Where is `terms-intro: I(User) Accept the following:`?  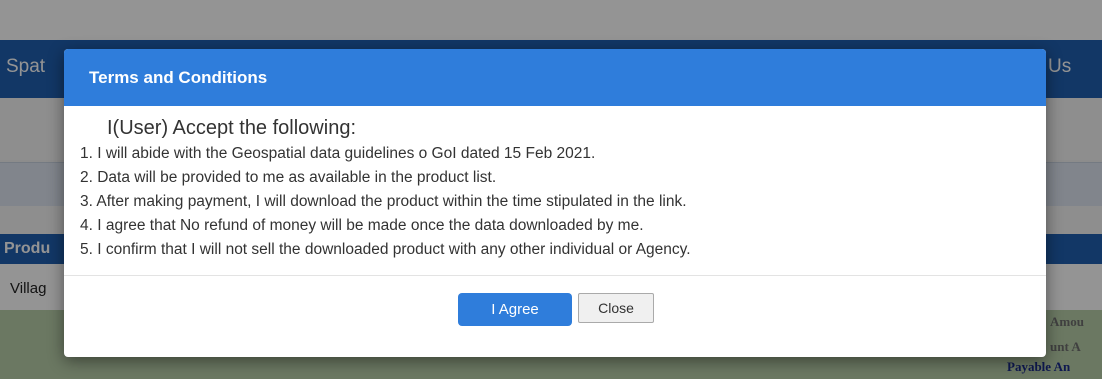 terms-intro: I(User) Accept the following: is located at coordinates (231, 128).